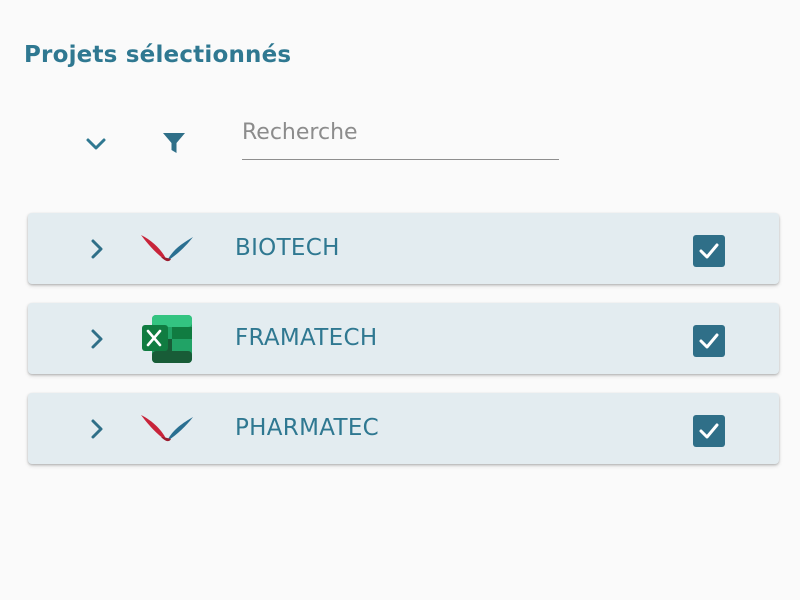 This screenshot has height=600, width=800. I want to click on project-row-biotech: BIOTECH, so click(403, 248).